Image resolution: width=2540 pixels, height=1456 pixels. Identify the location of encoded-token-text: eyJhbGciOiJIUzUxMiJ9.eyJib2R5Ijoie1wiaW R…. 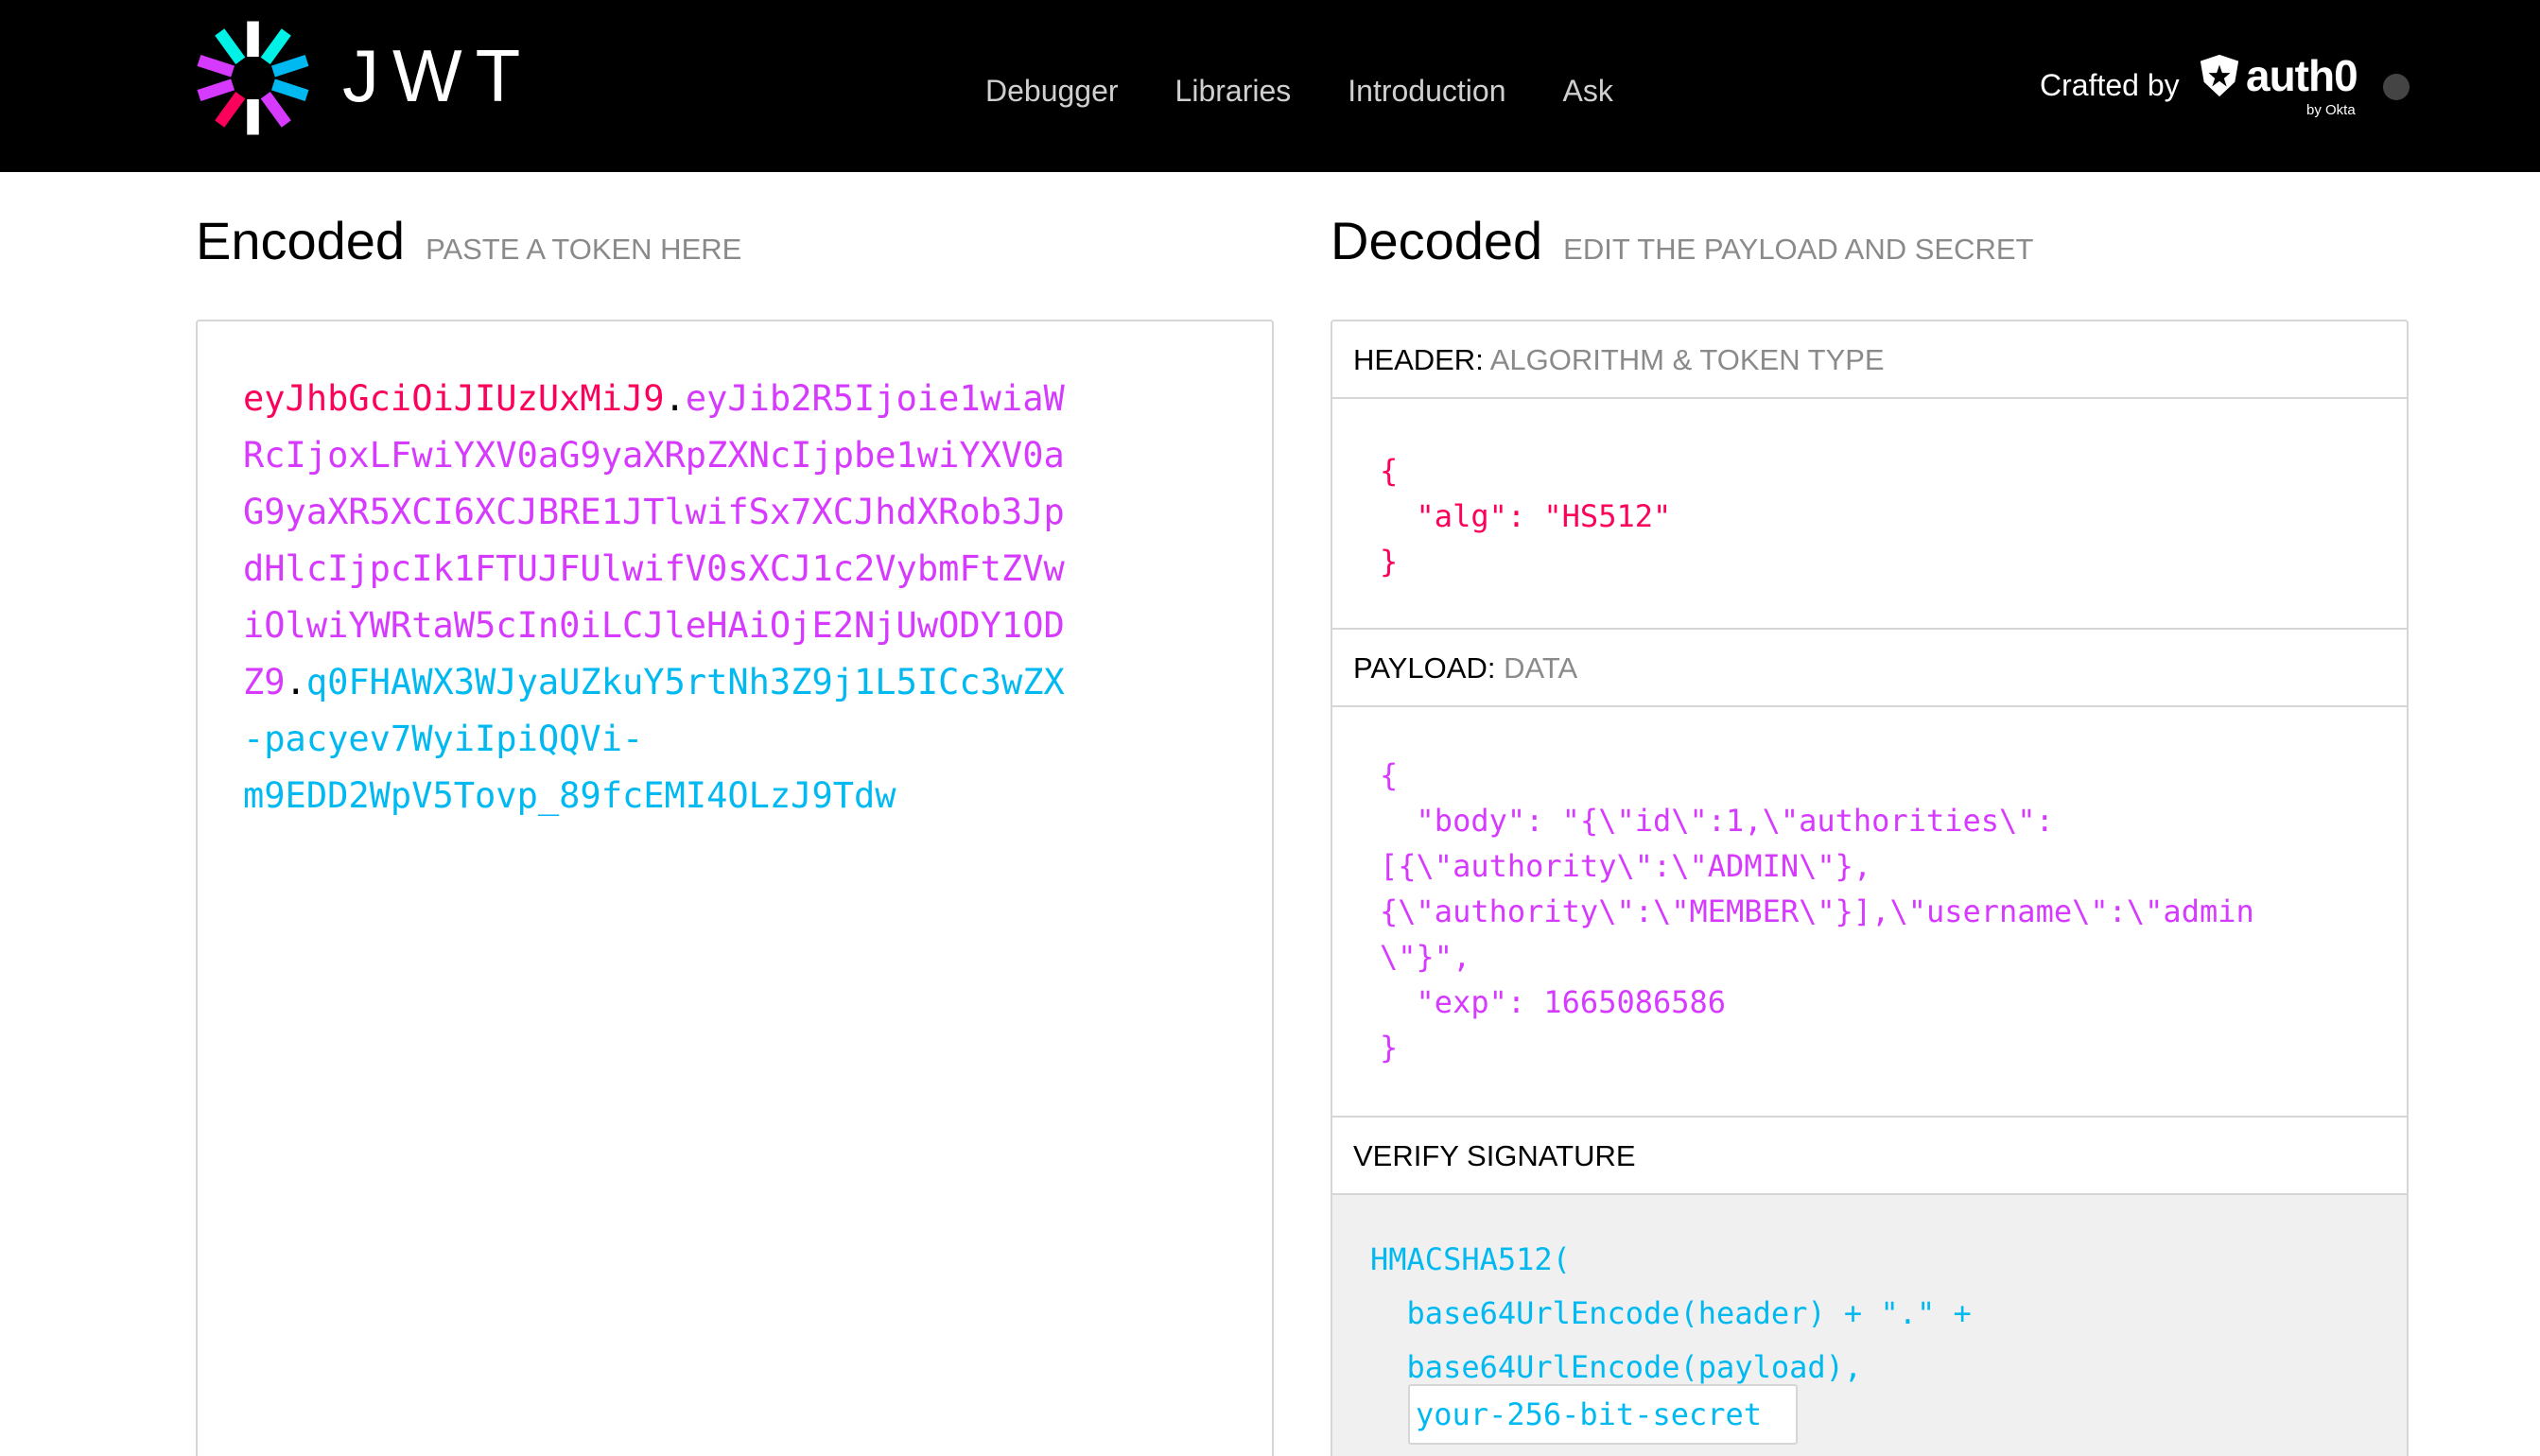
(744, 597).